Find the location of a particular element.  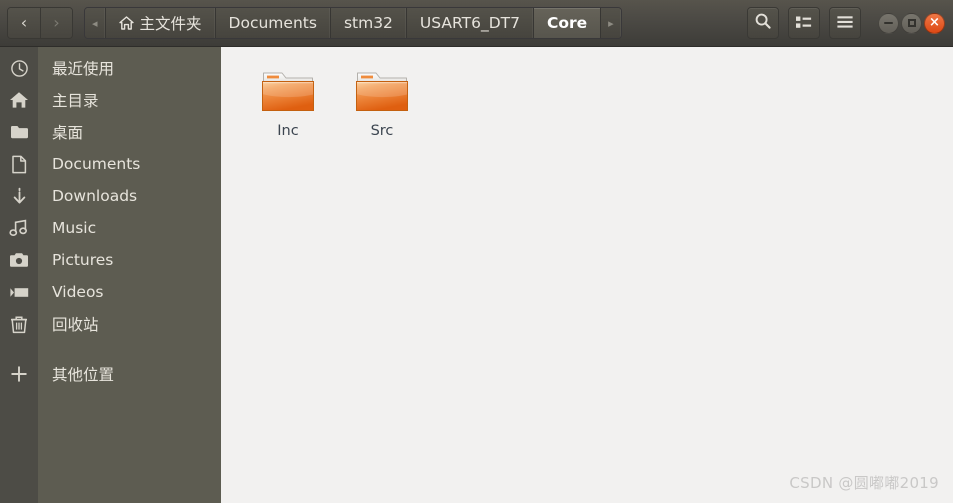

forward-button: › is located at coordinates (56, 23).